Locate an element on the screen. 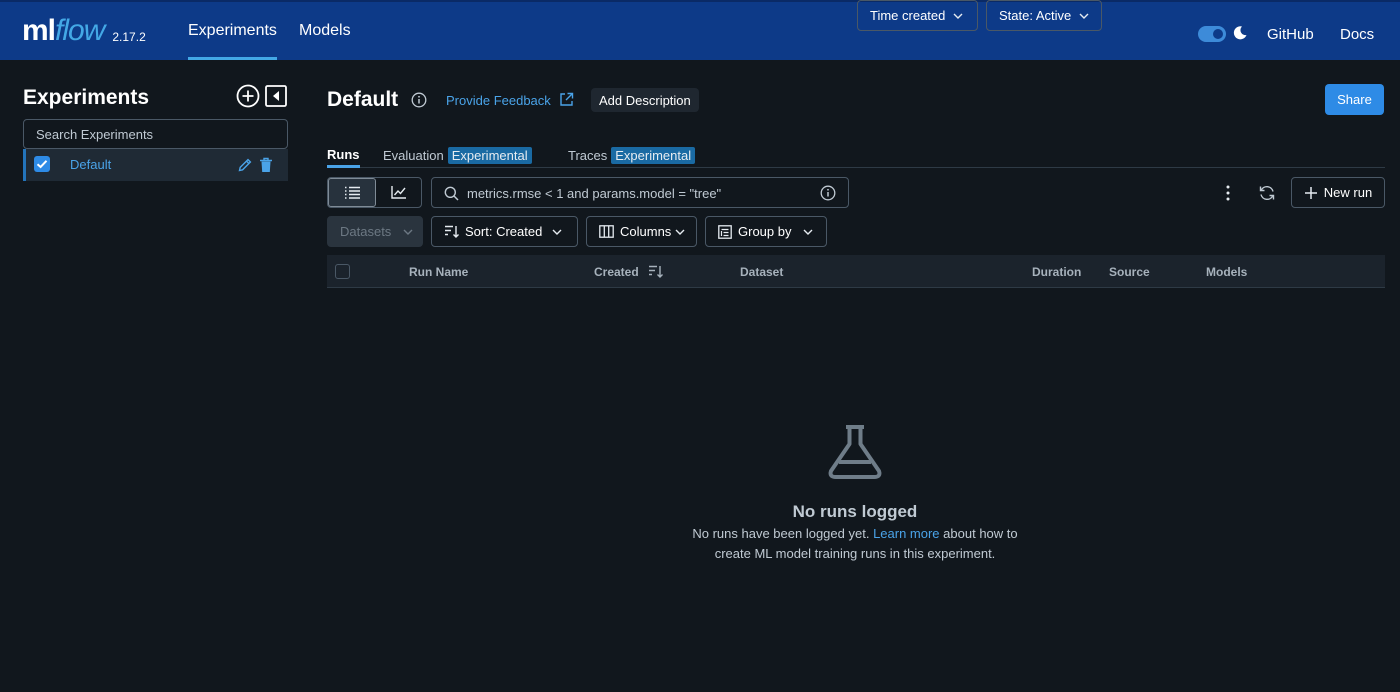  tab-evaluation-label: Evaluation is located at coordinates (413, 155).